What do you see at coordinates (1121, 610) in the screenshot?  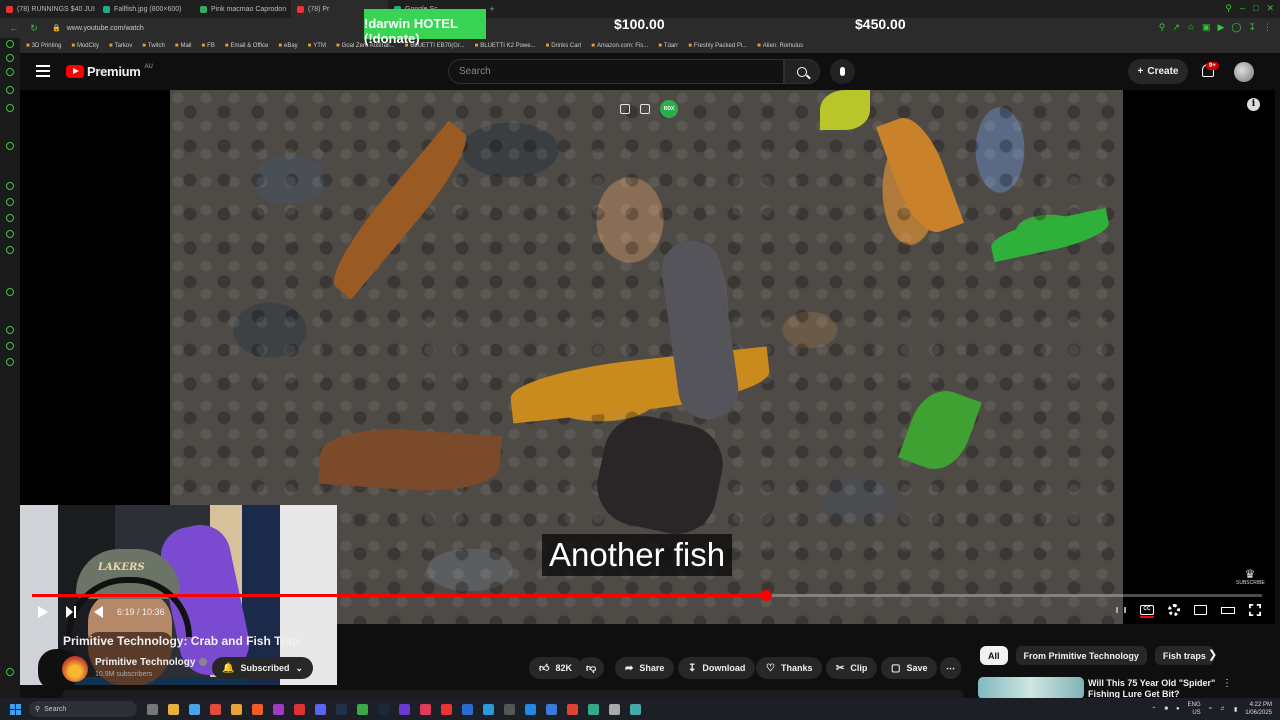 I see `autoplay-toggle-icon` at bounding box center [1121, 610].